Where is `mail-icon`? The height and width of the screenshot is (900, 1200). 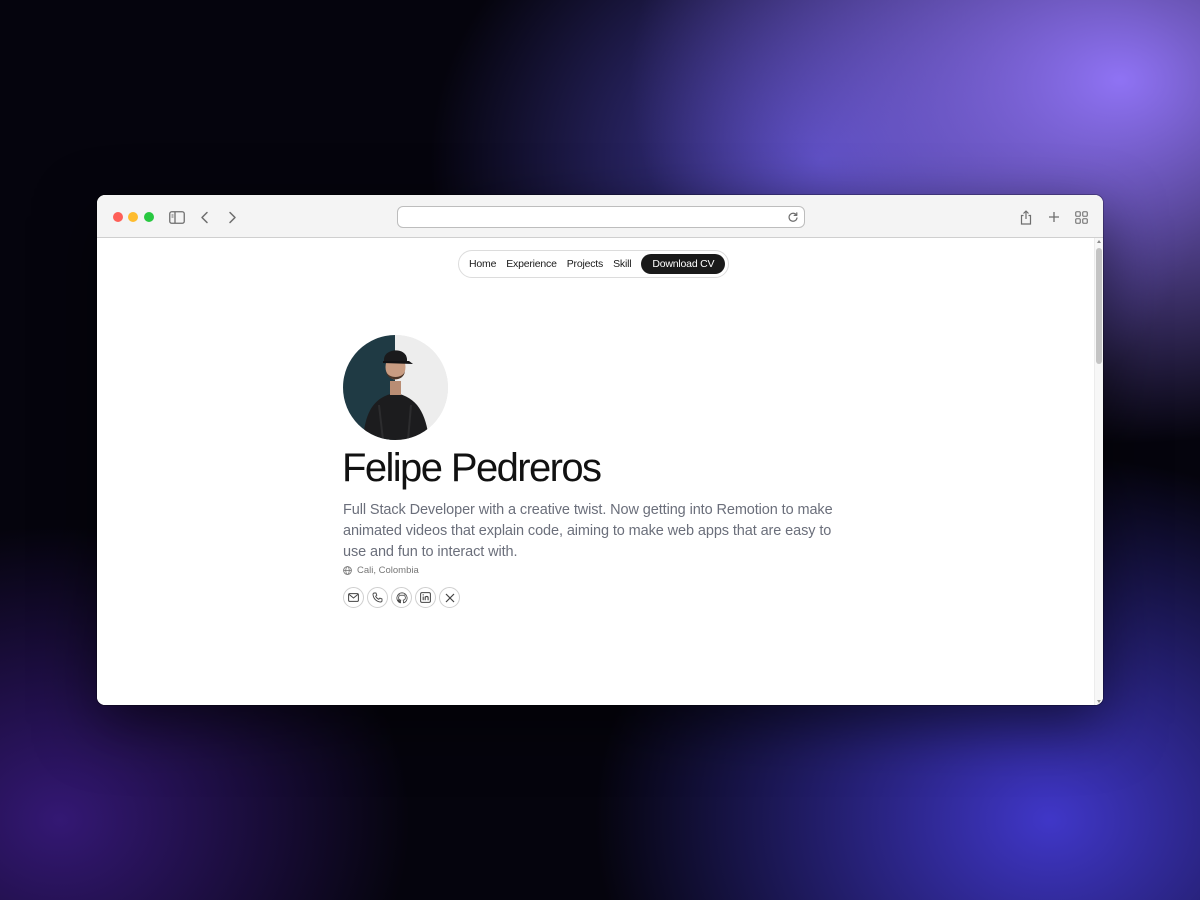
mail-icon is located at coordinates (353, 597).